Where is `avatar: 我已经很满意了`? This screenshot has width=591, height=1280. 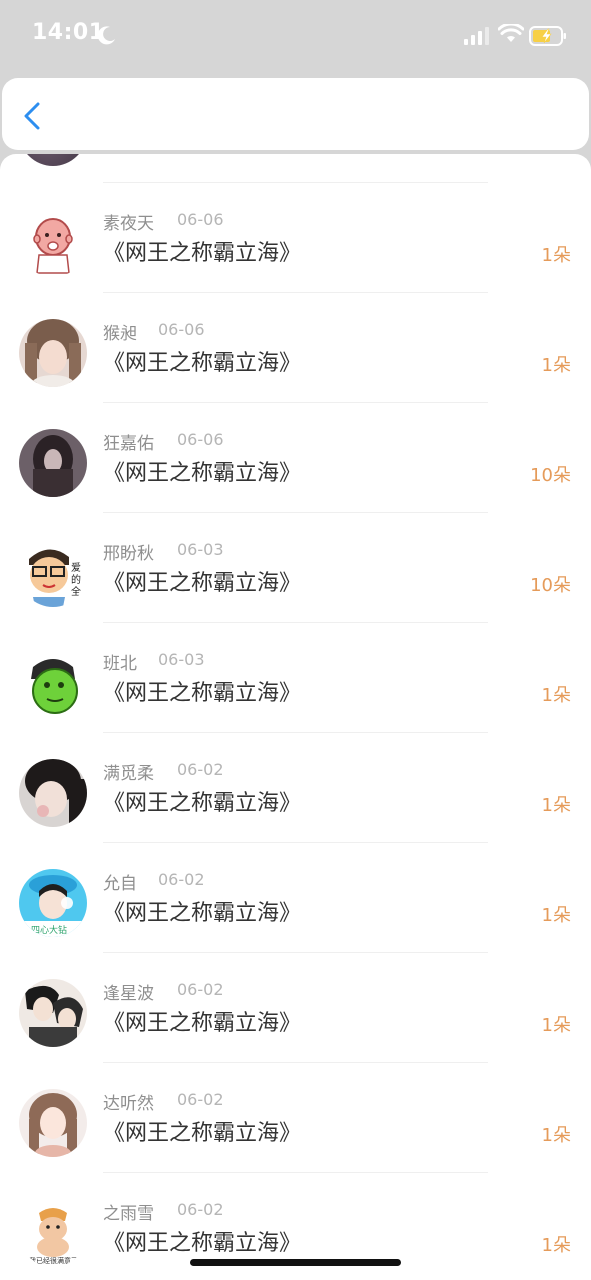 avatar: 我已经很满意了 is located at coordinates (53, 1233).